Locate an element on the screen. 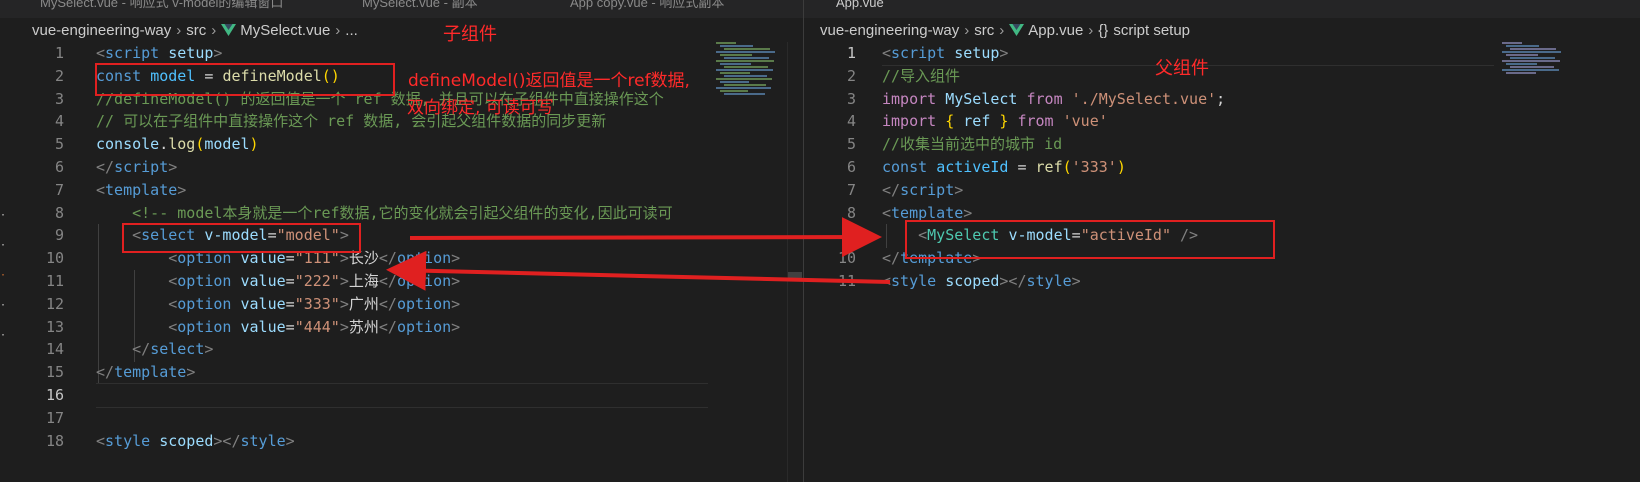 The width and height of the screenshot is (1640, 482). left-edge-marks: · · · · · is located at coordinates (3, 275).